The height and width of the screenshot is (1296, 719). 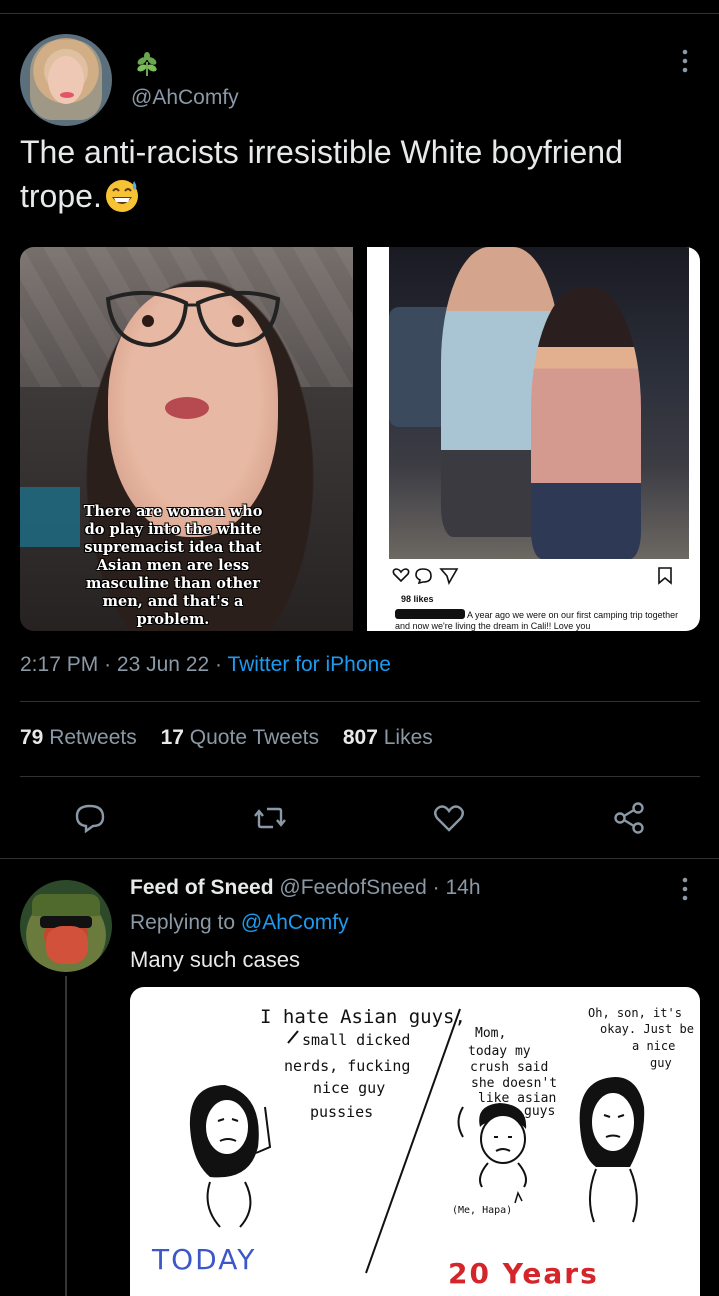 What do you see at coordinates (635, 1013) in the screenshot?
I see `svg-text: Oh, son, it's` at bounding box center [635, 1013].